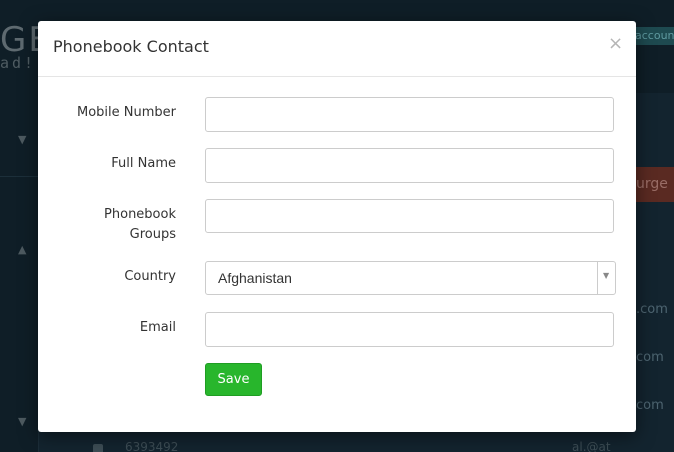  Describe the element at coordinates (111, 225) in the screenshot. I see `phonebook-groups-label: Phonebook Groups` at that location.